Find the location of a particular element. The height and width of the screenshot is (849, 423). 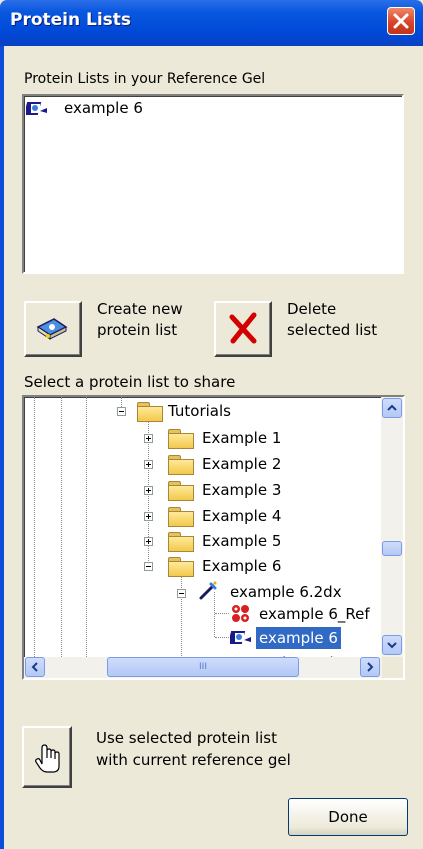

new-list-icon is located at coordinates (52, 329).